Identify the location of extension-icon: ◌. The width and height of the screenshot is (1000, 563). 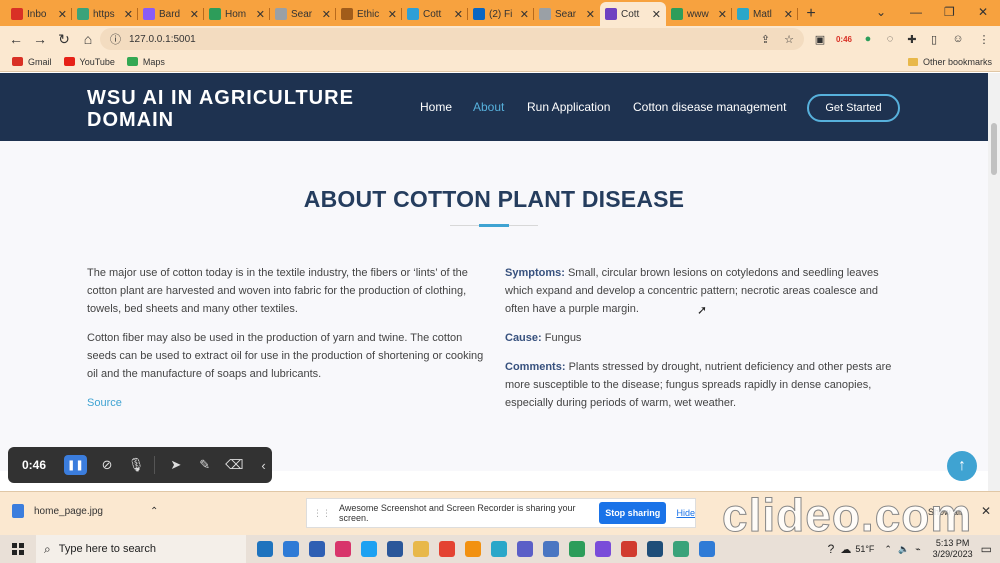
(890, 39).